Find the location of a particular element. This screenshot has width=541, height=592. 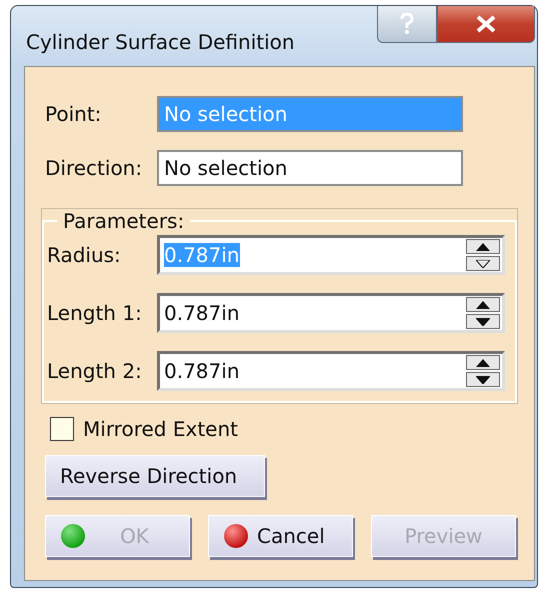

help-icon is located at coordinates (407, 24).